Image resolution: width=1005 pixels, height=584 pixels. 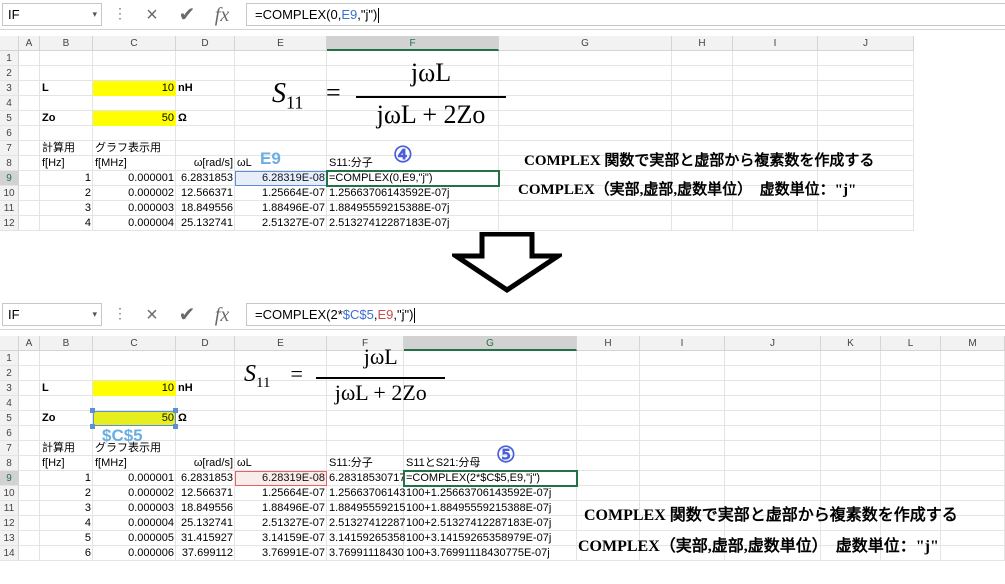 I want to click on row-header-4: 4, so click(x=9, y=103).